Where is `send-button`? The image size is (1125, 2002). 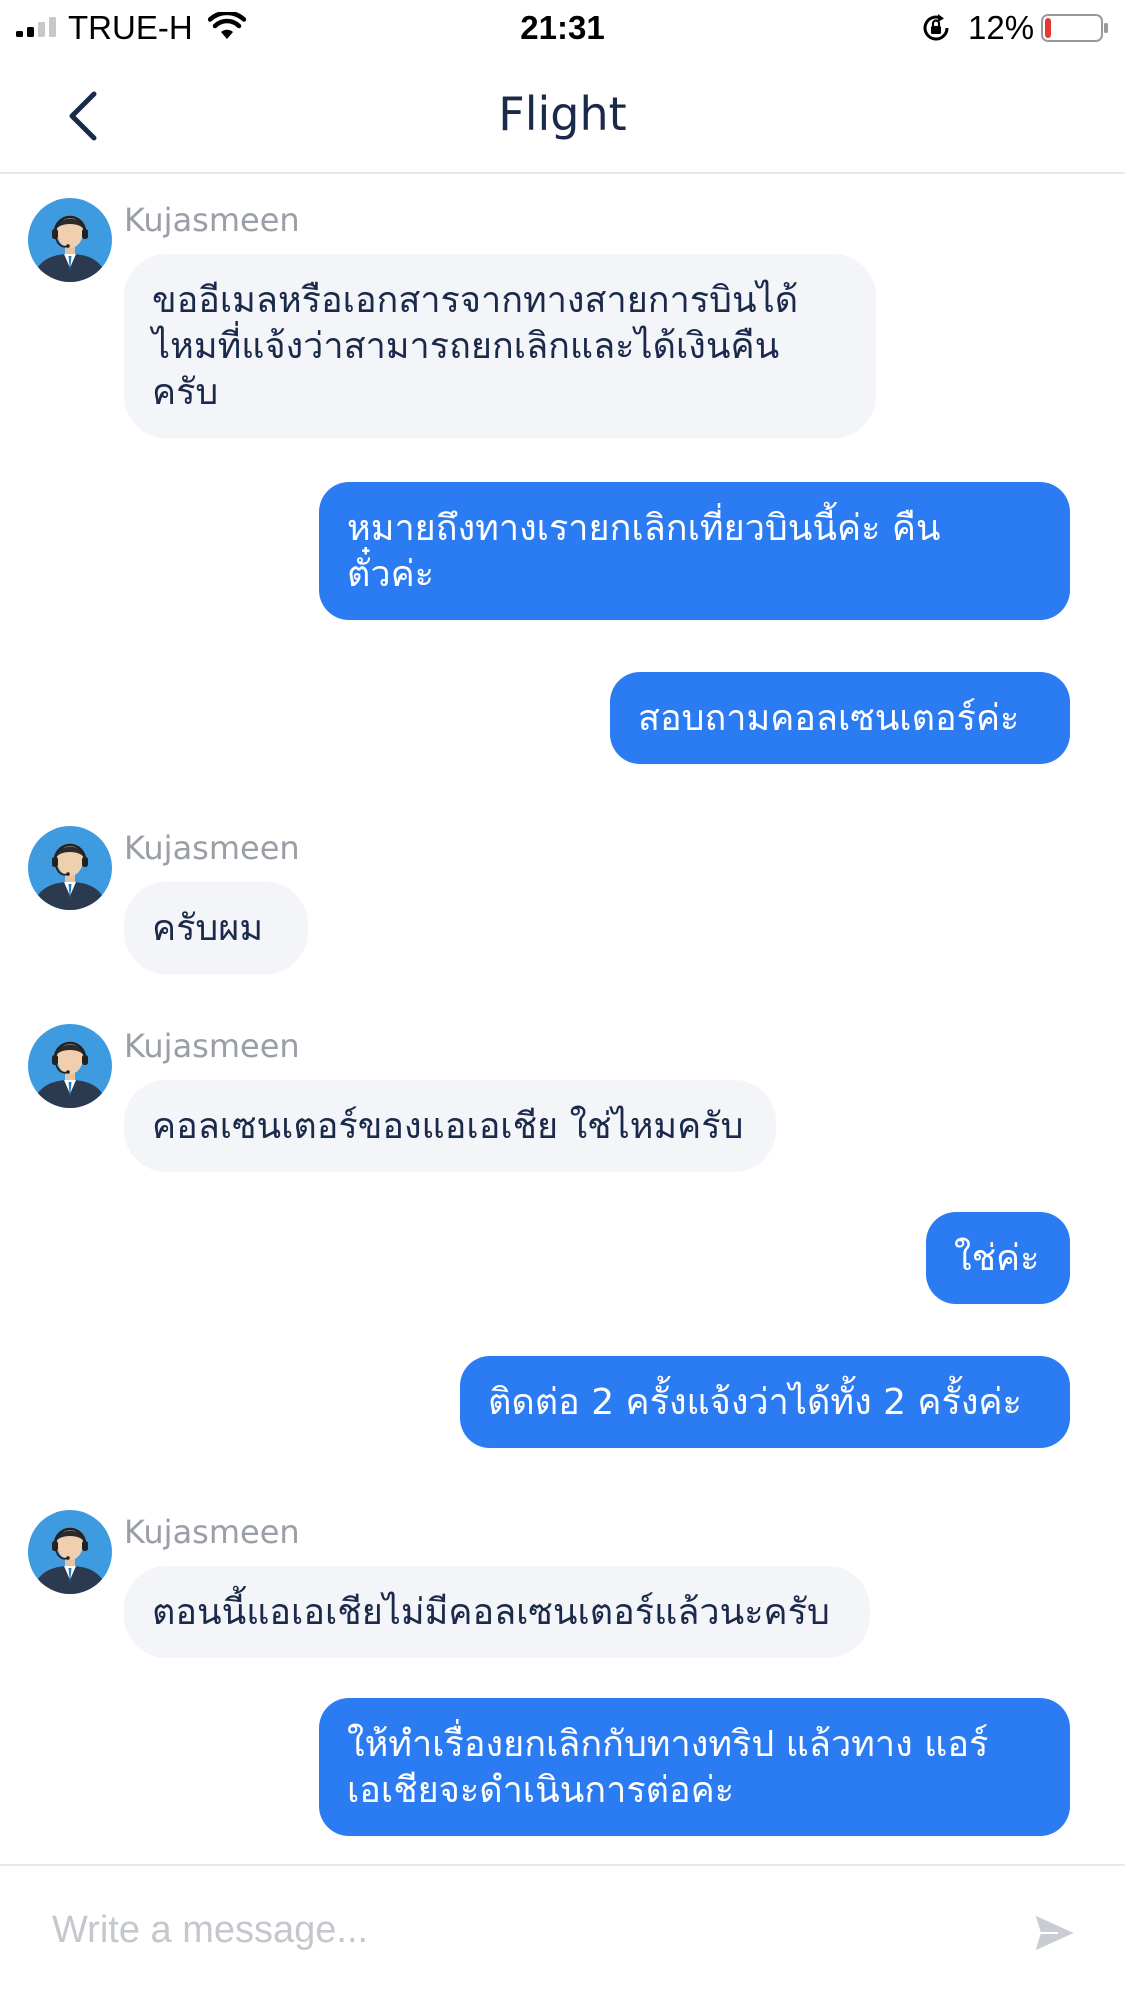 send-button is located at coordinates (1055, 1933).